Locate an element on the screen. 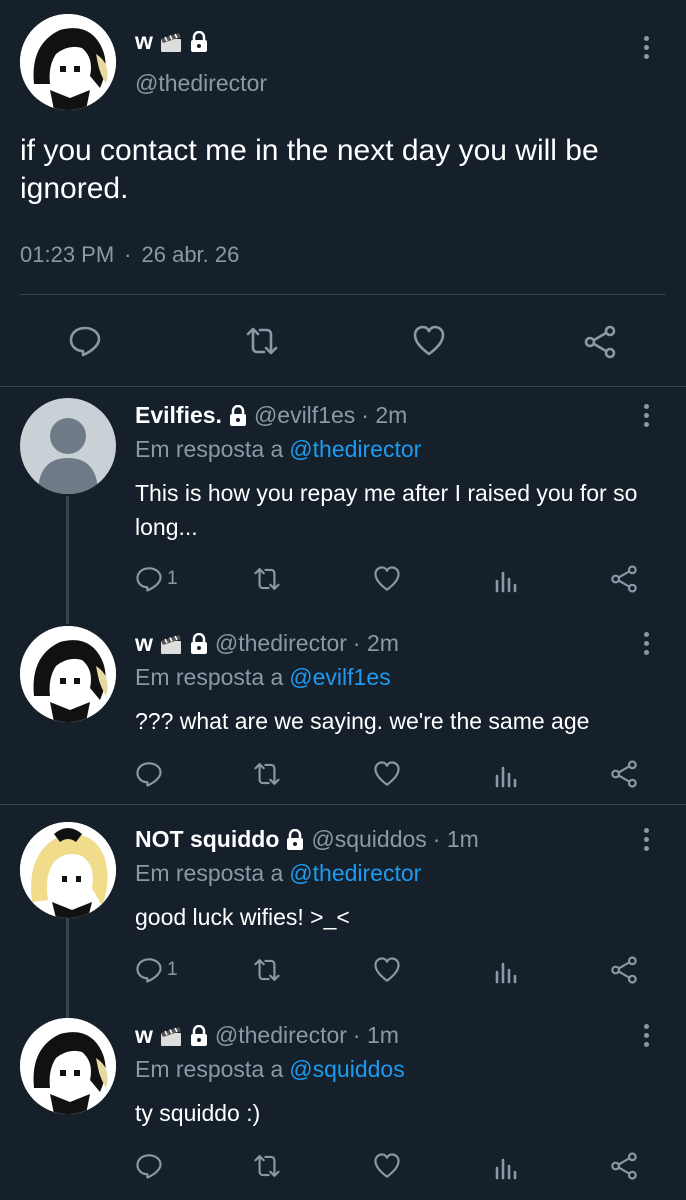 The height and width of the screenshot is (1200, 686). display-name: NOT squiddo is located at coordinates (207, 839).